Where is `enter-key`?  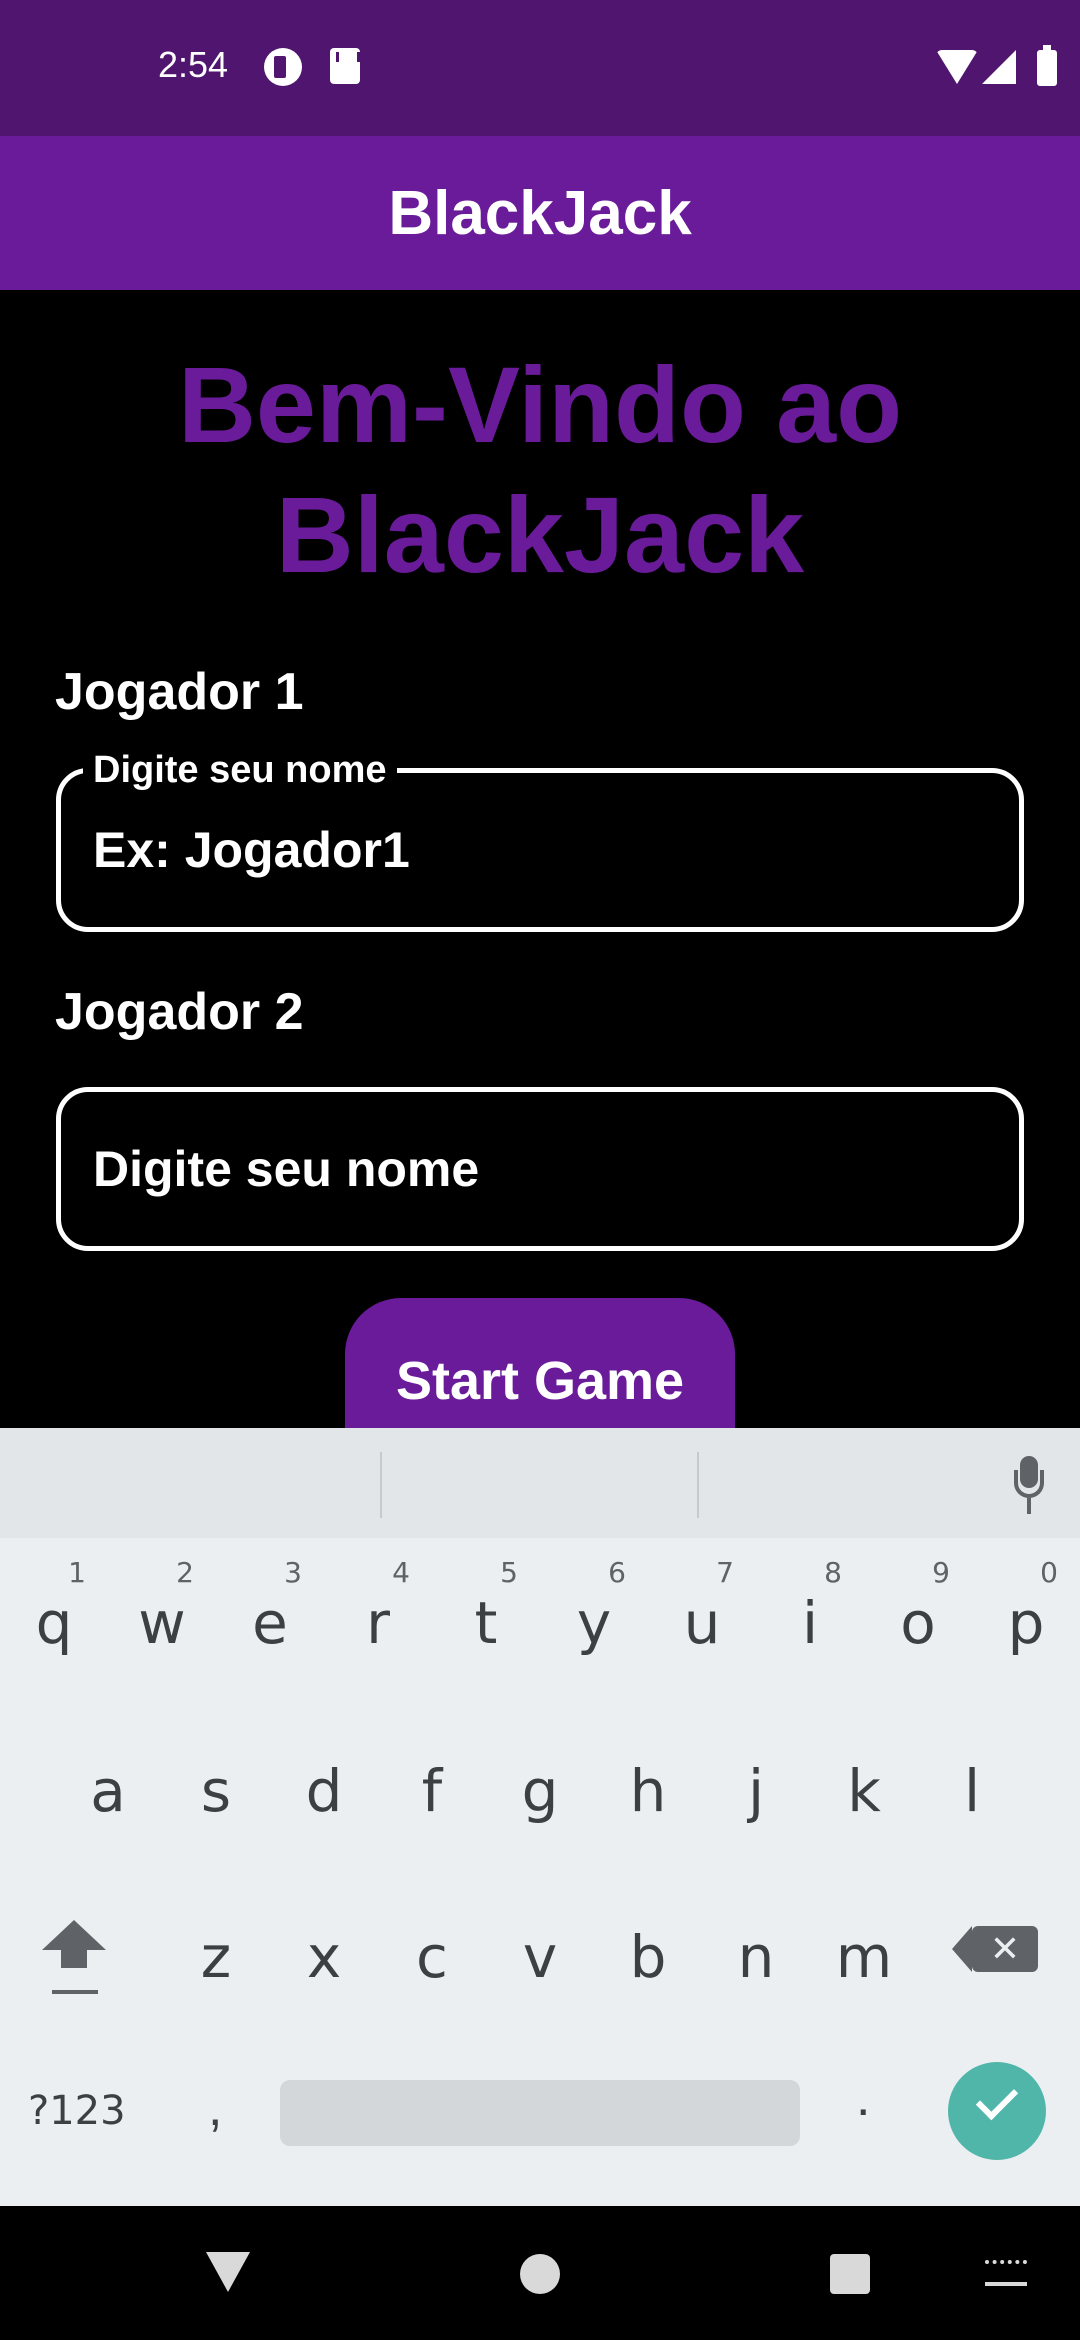
enter-key is located at coordinates (997, 2111).